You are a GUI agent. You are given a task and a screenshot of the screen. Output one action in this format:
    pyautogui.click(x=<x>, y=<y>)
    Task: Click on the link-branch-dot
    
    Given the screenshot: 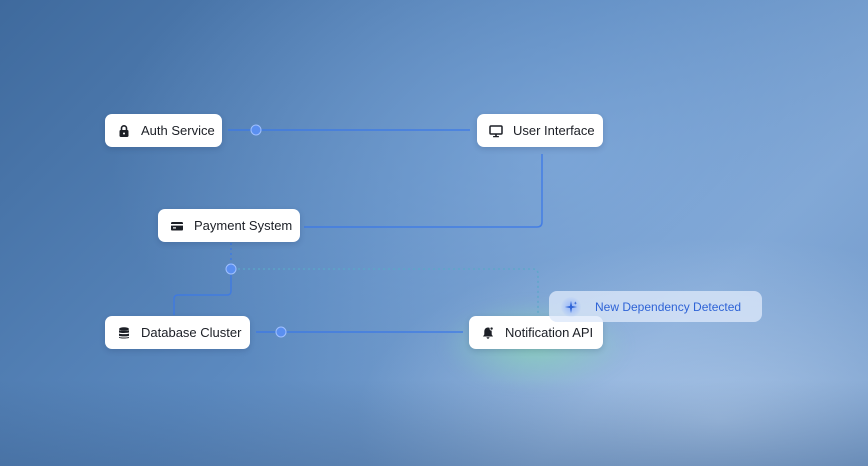 What is the action you would take?
    pyautogui.click(x=231, y=269)
    